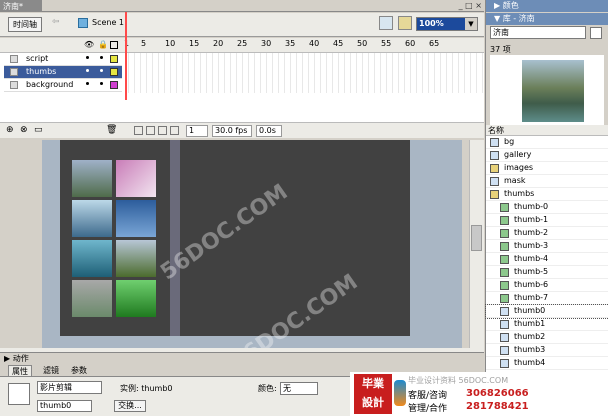 The image size is (608, 416). I want to click on actions-panel-header: ▶ 动作, so click(242, 358).